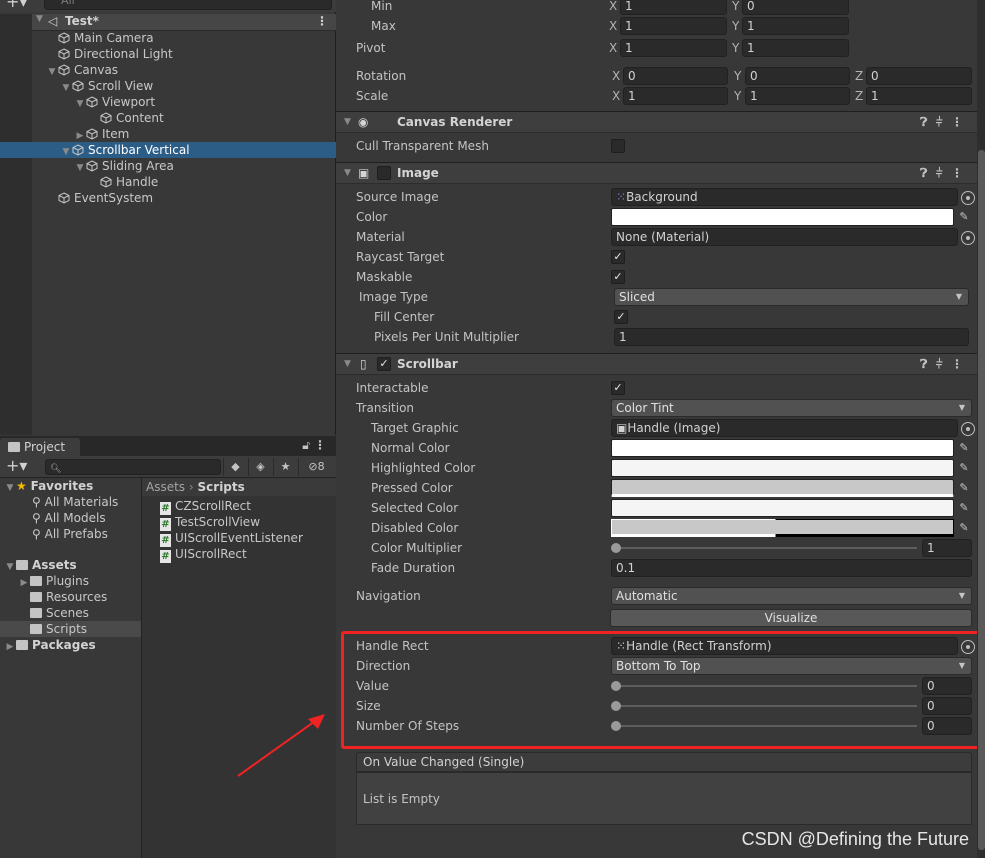 The width and height of the screenshot is (985, 858). Describe the element at coordinates (316, 467) in the screenshot. I see `hidden-packages-button: ⊘8` at that location.